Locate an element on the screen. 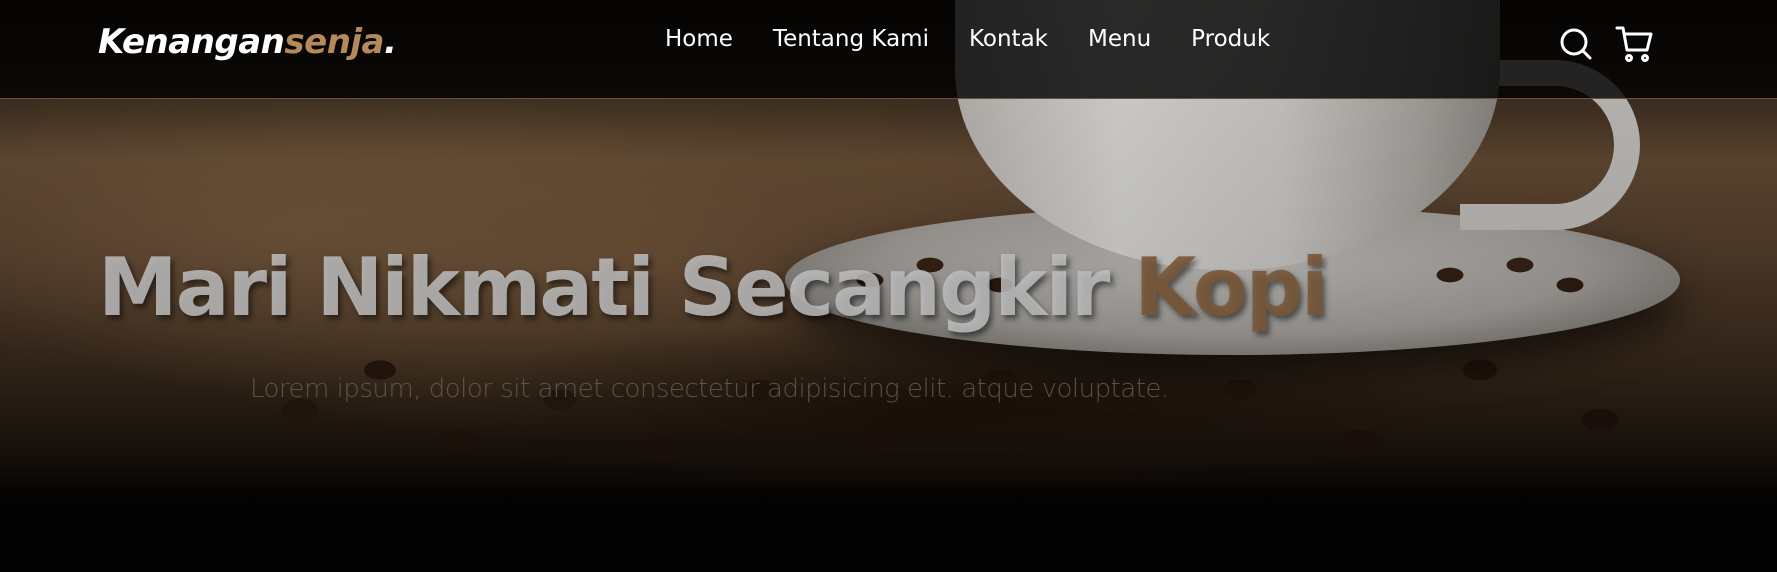  logo: Kenangansenja. is located at coordinates (247, 42).